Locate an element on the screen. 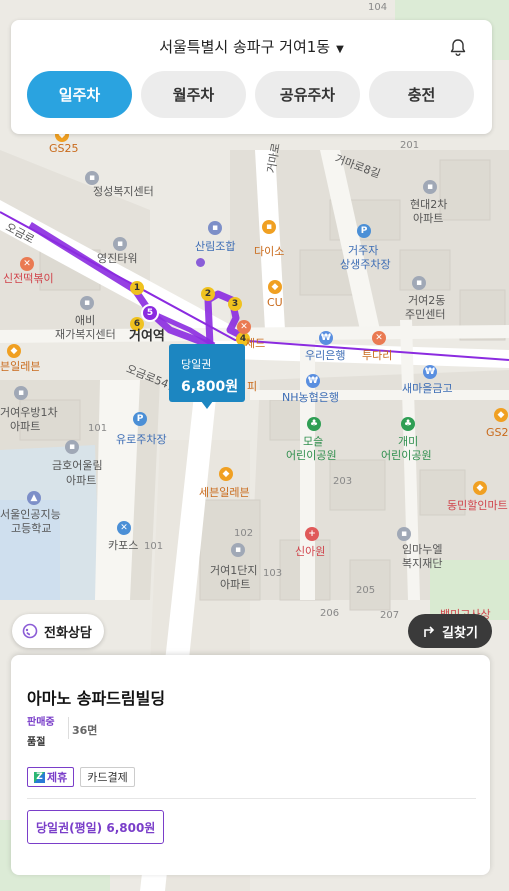 This screenshot has height=891, width=509. map-label: 207 is located at coordinates (390, 615).